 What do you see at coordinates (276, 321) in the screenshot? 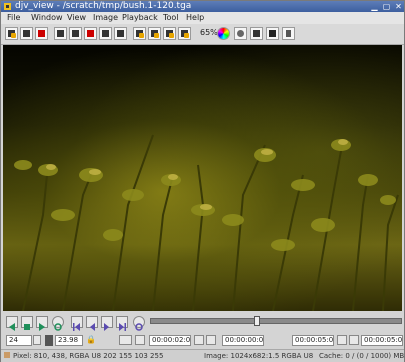
I see `timeline-slider` at bounding box center [276, 321].